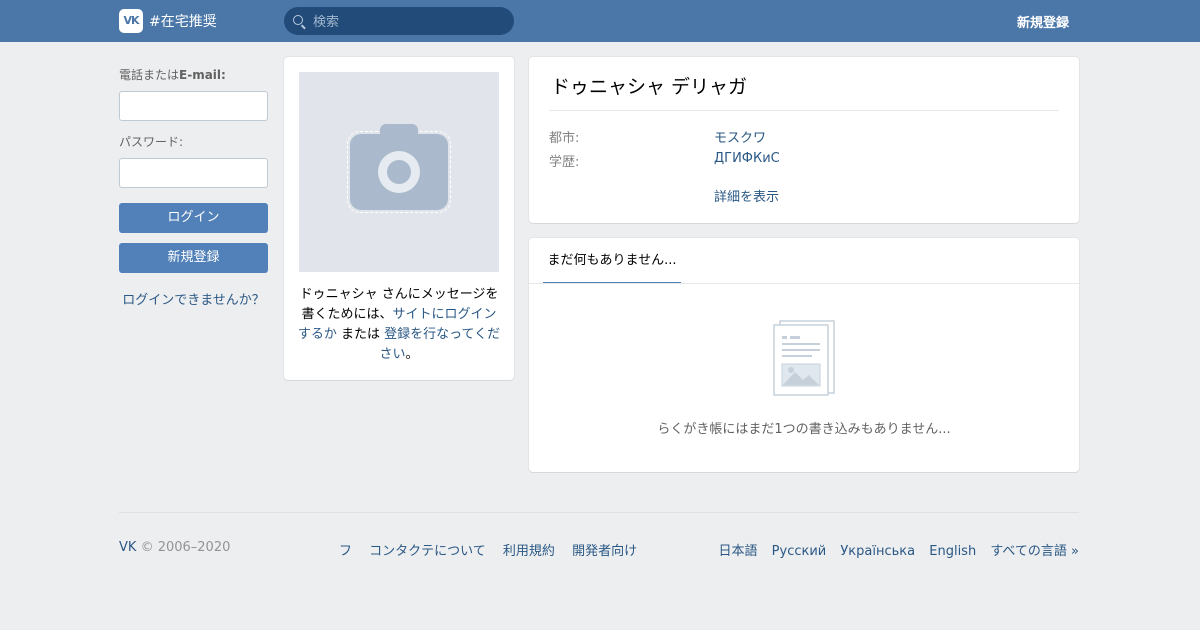  I want to click on top-bar: VK #在宅推奨 新規登録, so click(600, 21).